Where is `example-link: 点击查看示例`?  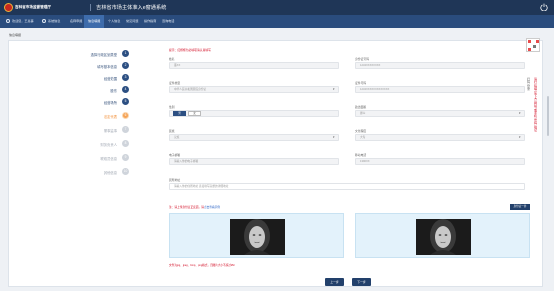 example-link: 点击查看示例 is located at coordinates (212, 207).